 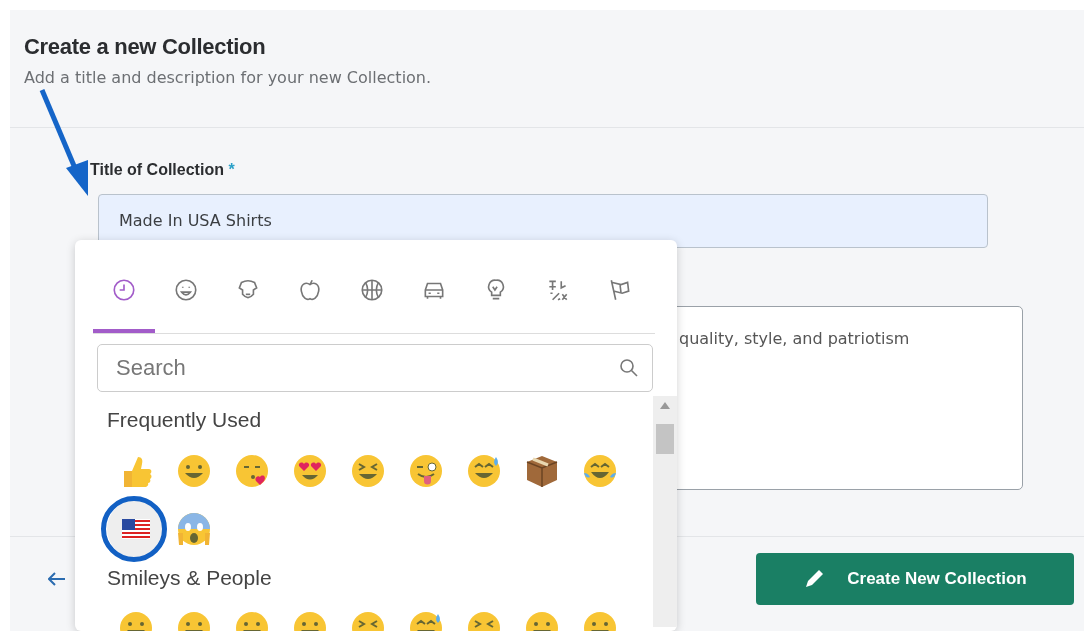 I want to click on squinting-face-icon, so click(x=368, y=470).